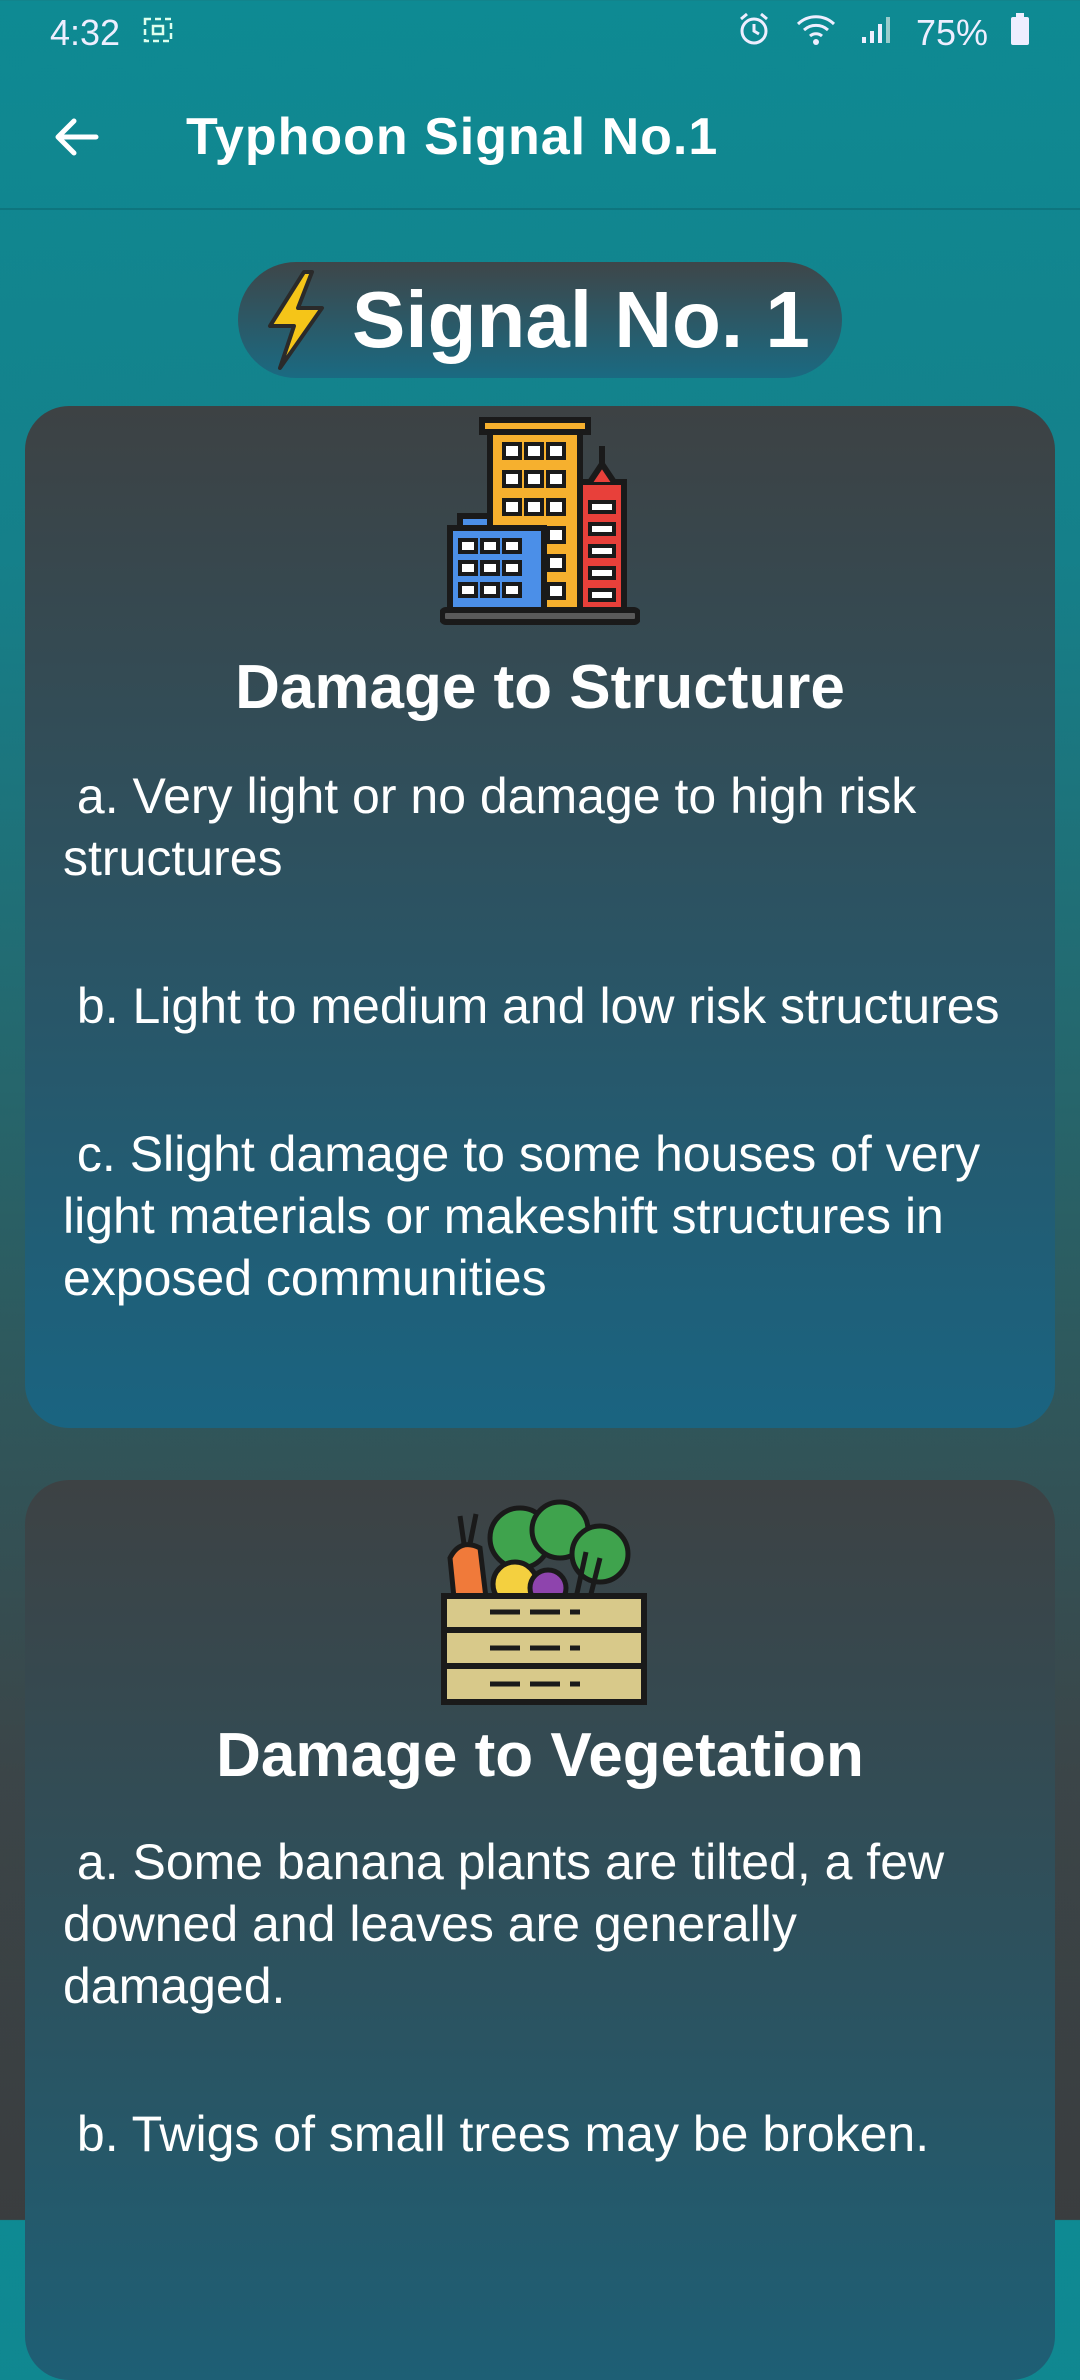 Image resolution: width=1080 pixels, height=2380 pixels. I want to click on structure-heading: Damage to Structure, so click(540, 687).